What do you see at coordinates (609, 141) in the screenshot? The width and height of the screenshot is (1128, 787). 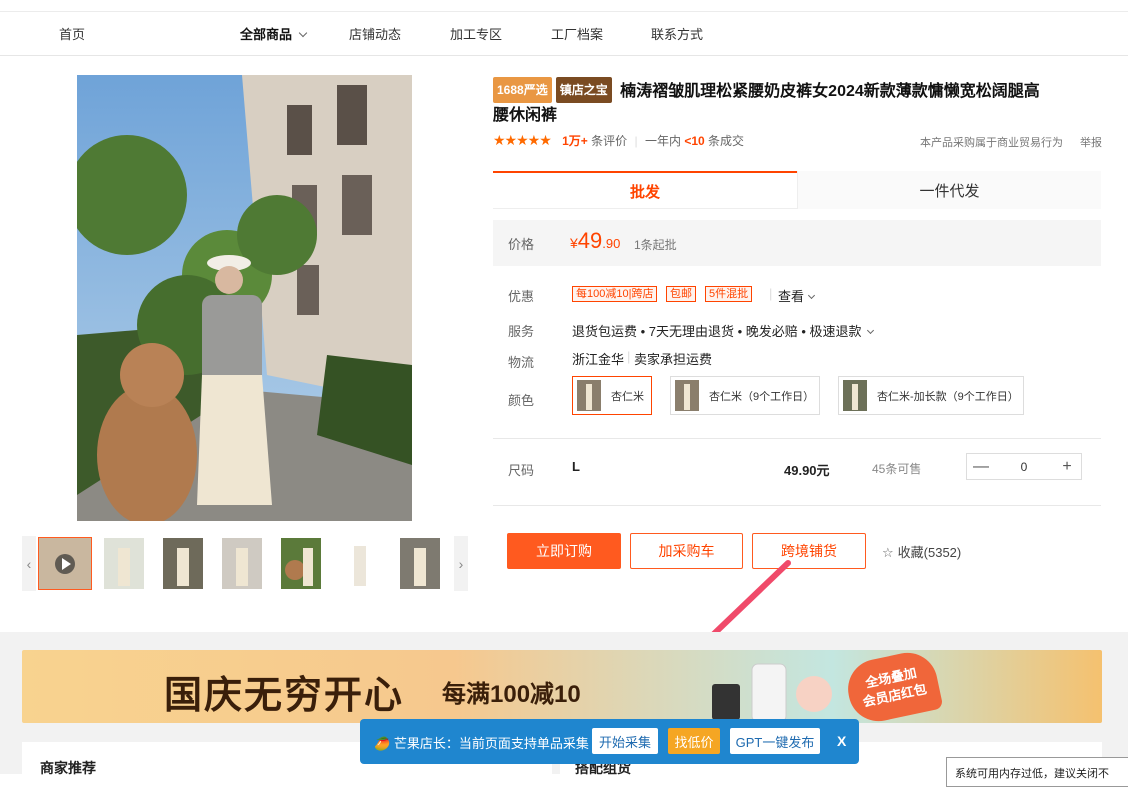 I see `review-label: 条评价` at bounding box center [609, 141].